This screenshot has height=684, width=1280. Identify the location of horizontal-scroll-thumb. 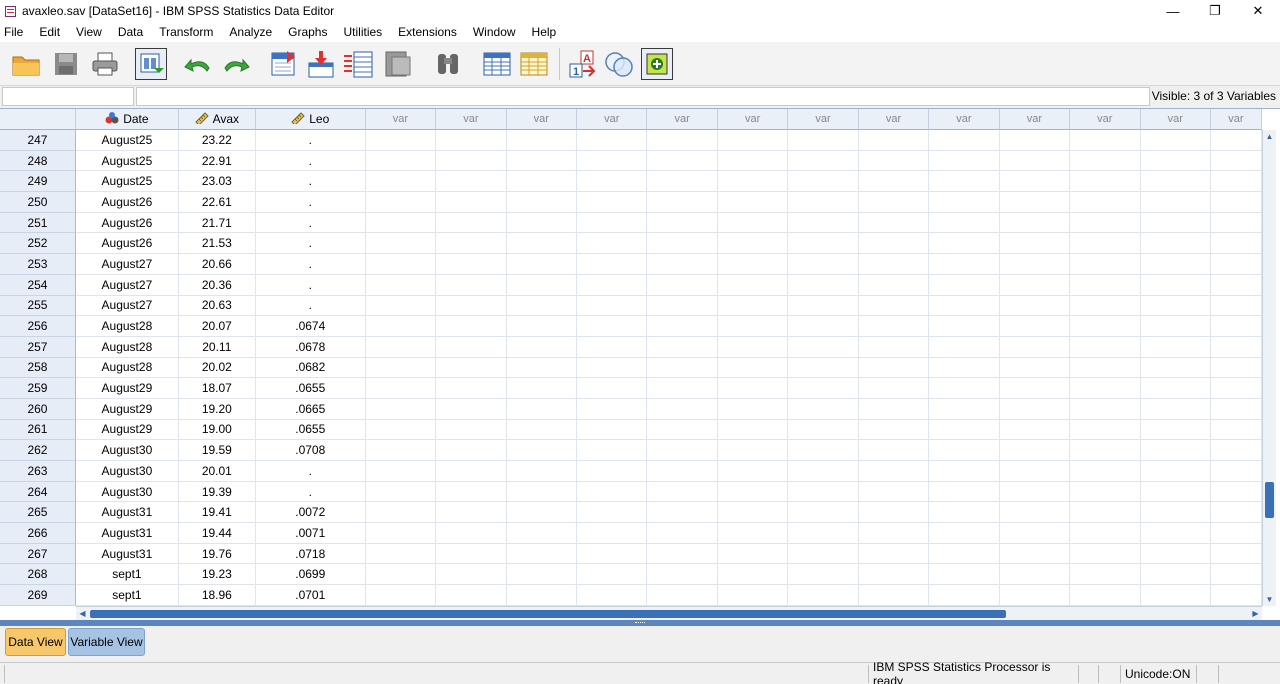
(548, 614).